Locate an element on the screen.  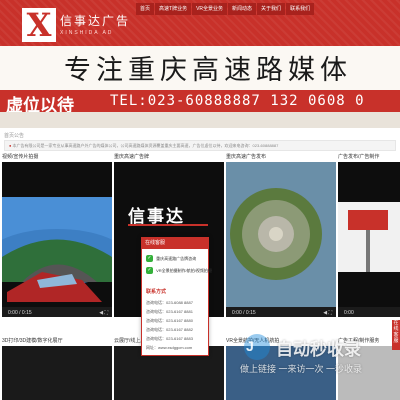
card-title: 重庆高速广告牌 is located at coordinates (169, 157).